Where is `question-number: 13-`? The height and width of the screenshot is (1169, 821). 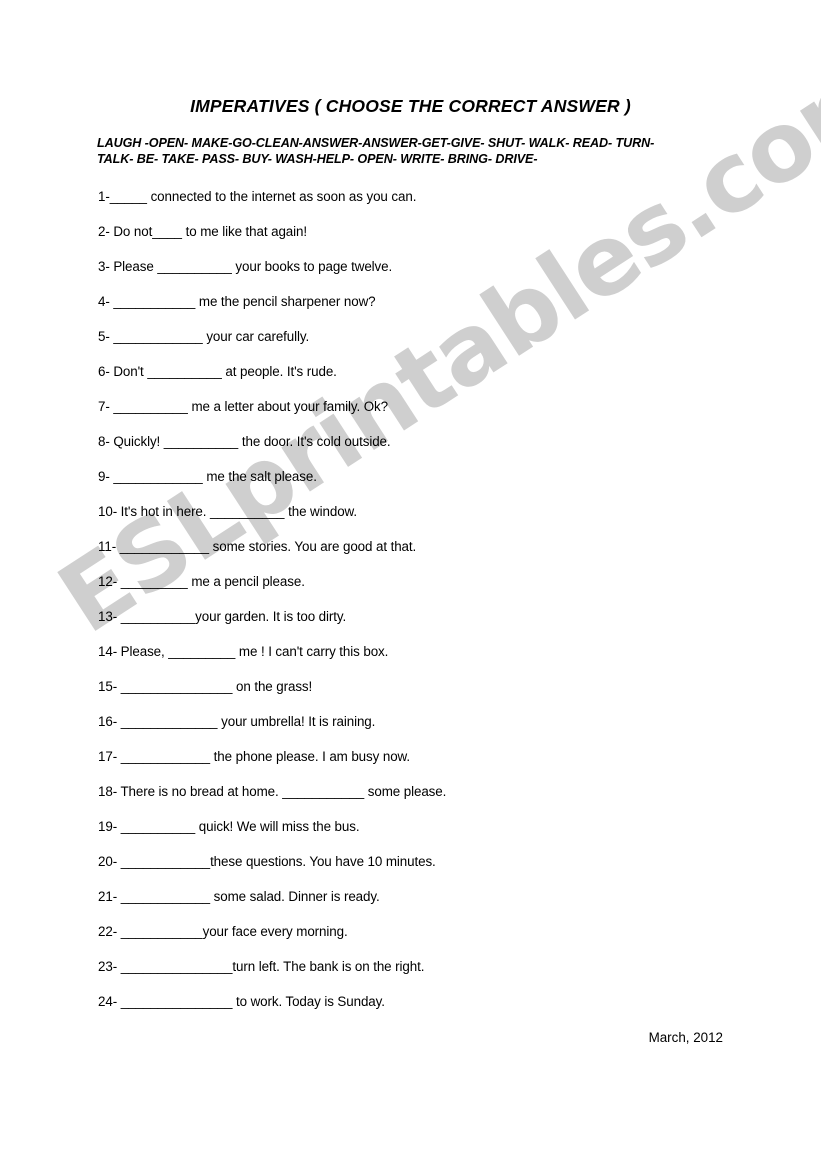 question-number: 13- is located at coordinates (108, 616).